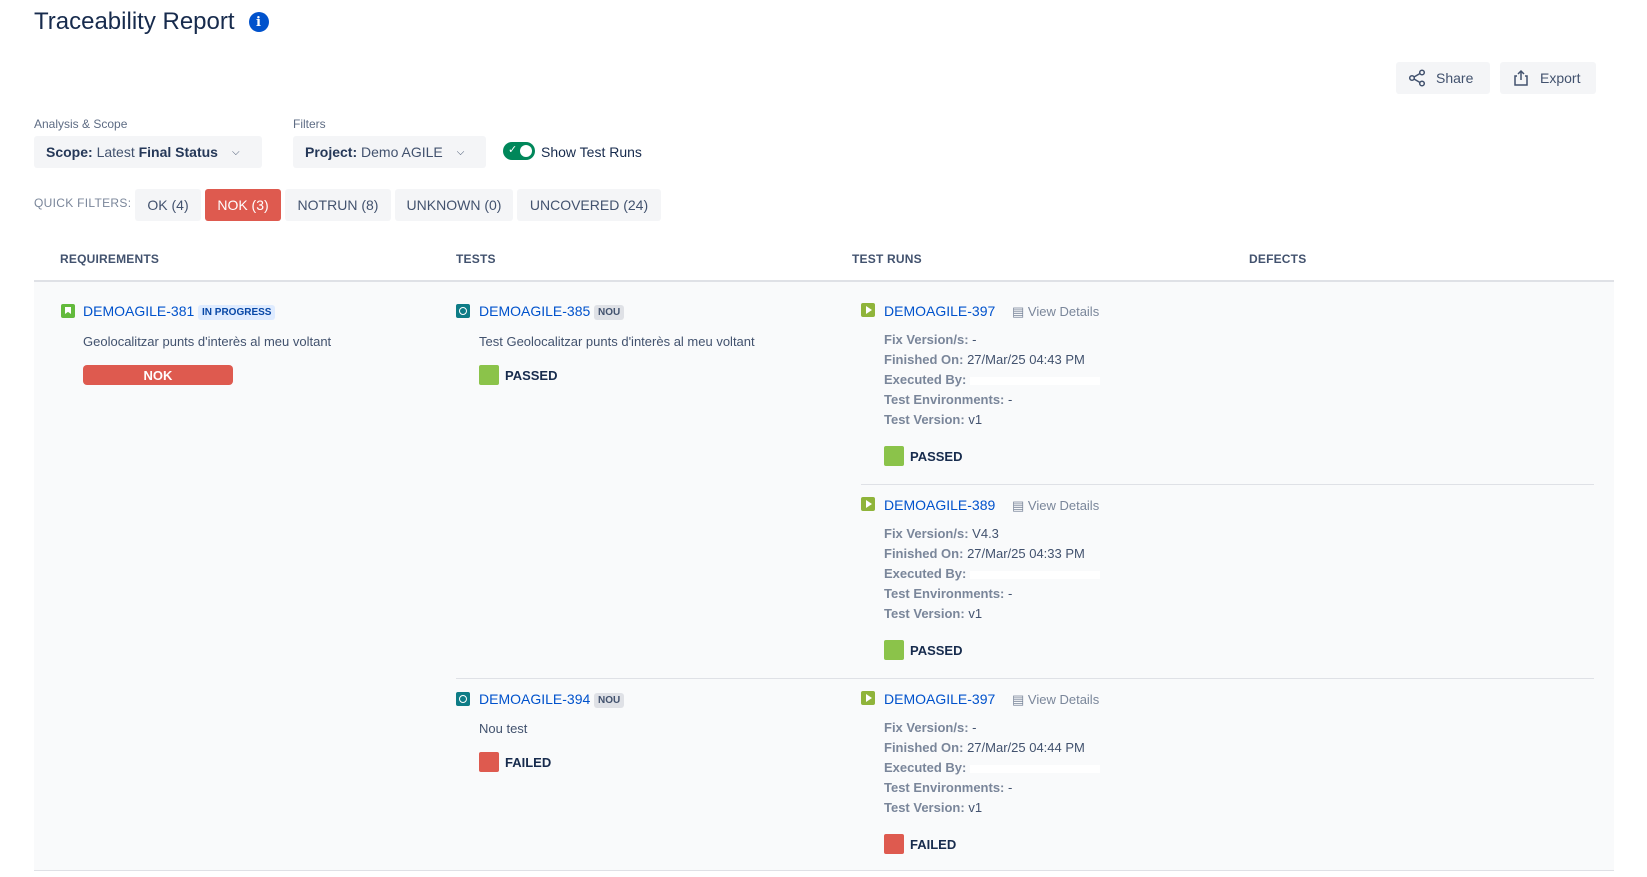 The width and height of the screenshot is (1647, 877). What do you see at coordinates (178, 152) in the screenshot?
I see `scope-value: Final Status` at bounding box center [178, 152].